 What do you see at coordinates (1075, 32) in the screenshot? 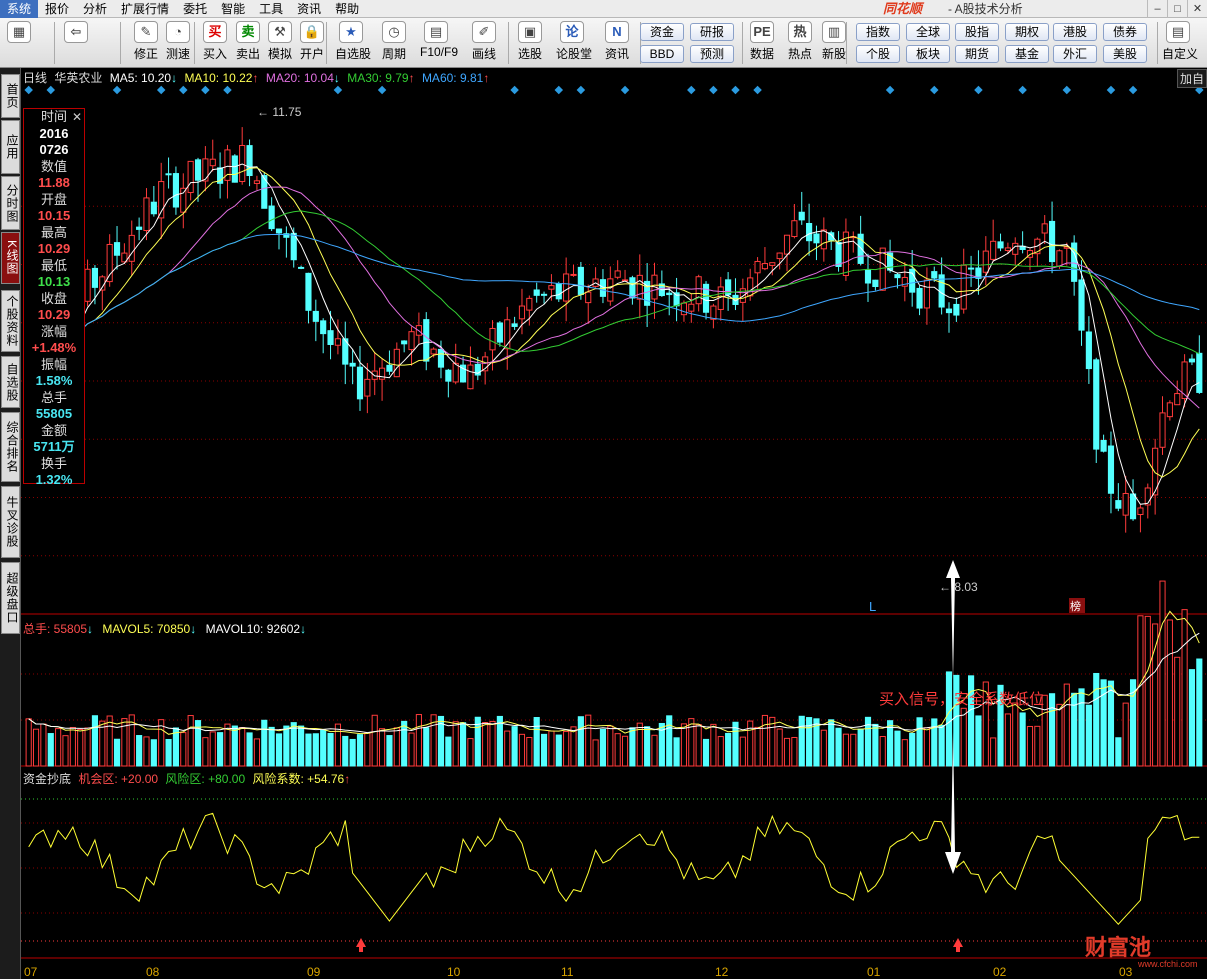
I see `quick-button-12: 港股` at bounding box center [1075, 32].